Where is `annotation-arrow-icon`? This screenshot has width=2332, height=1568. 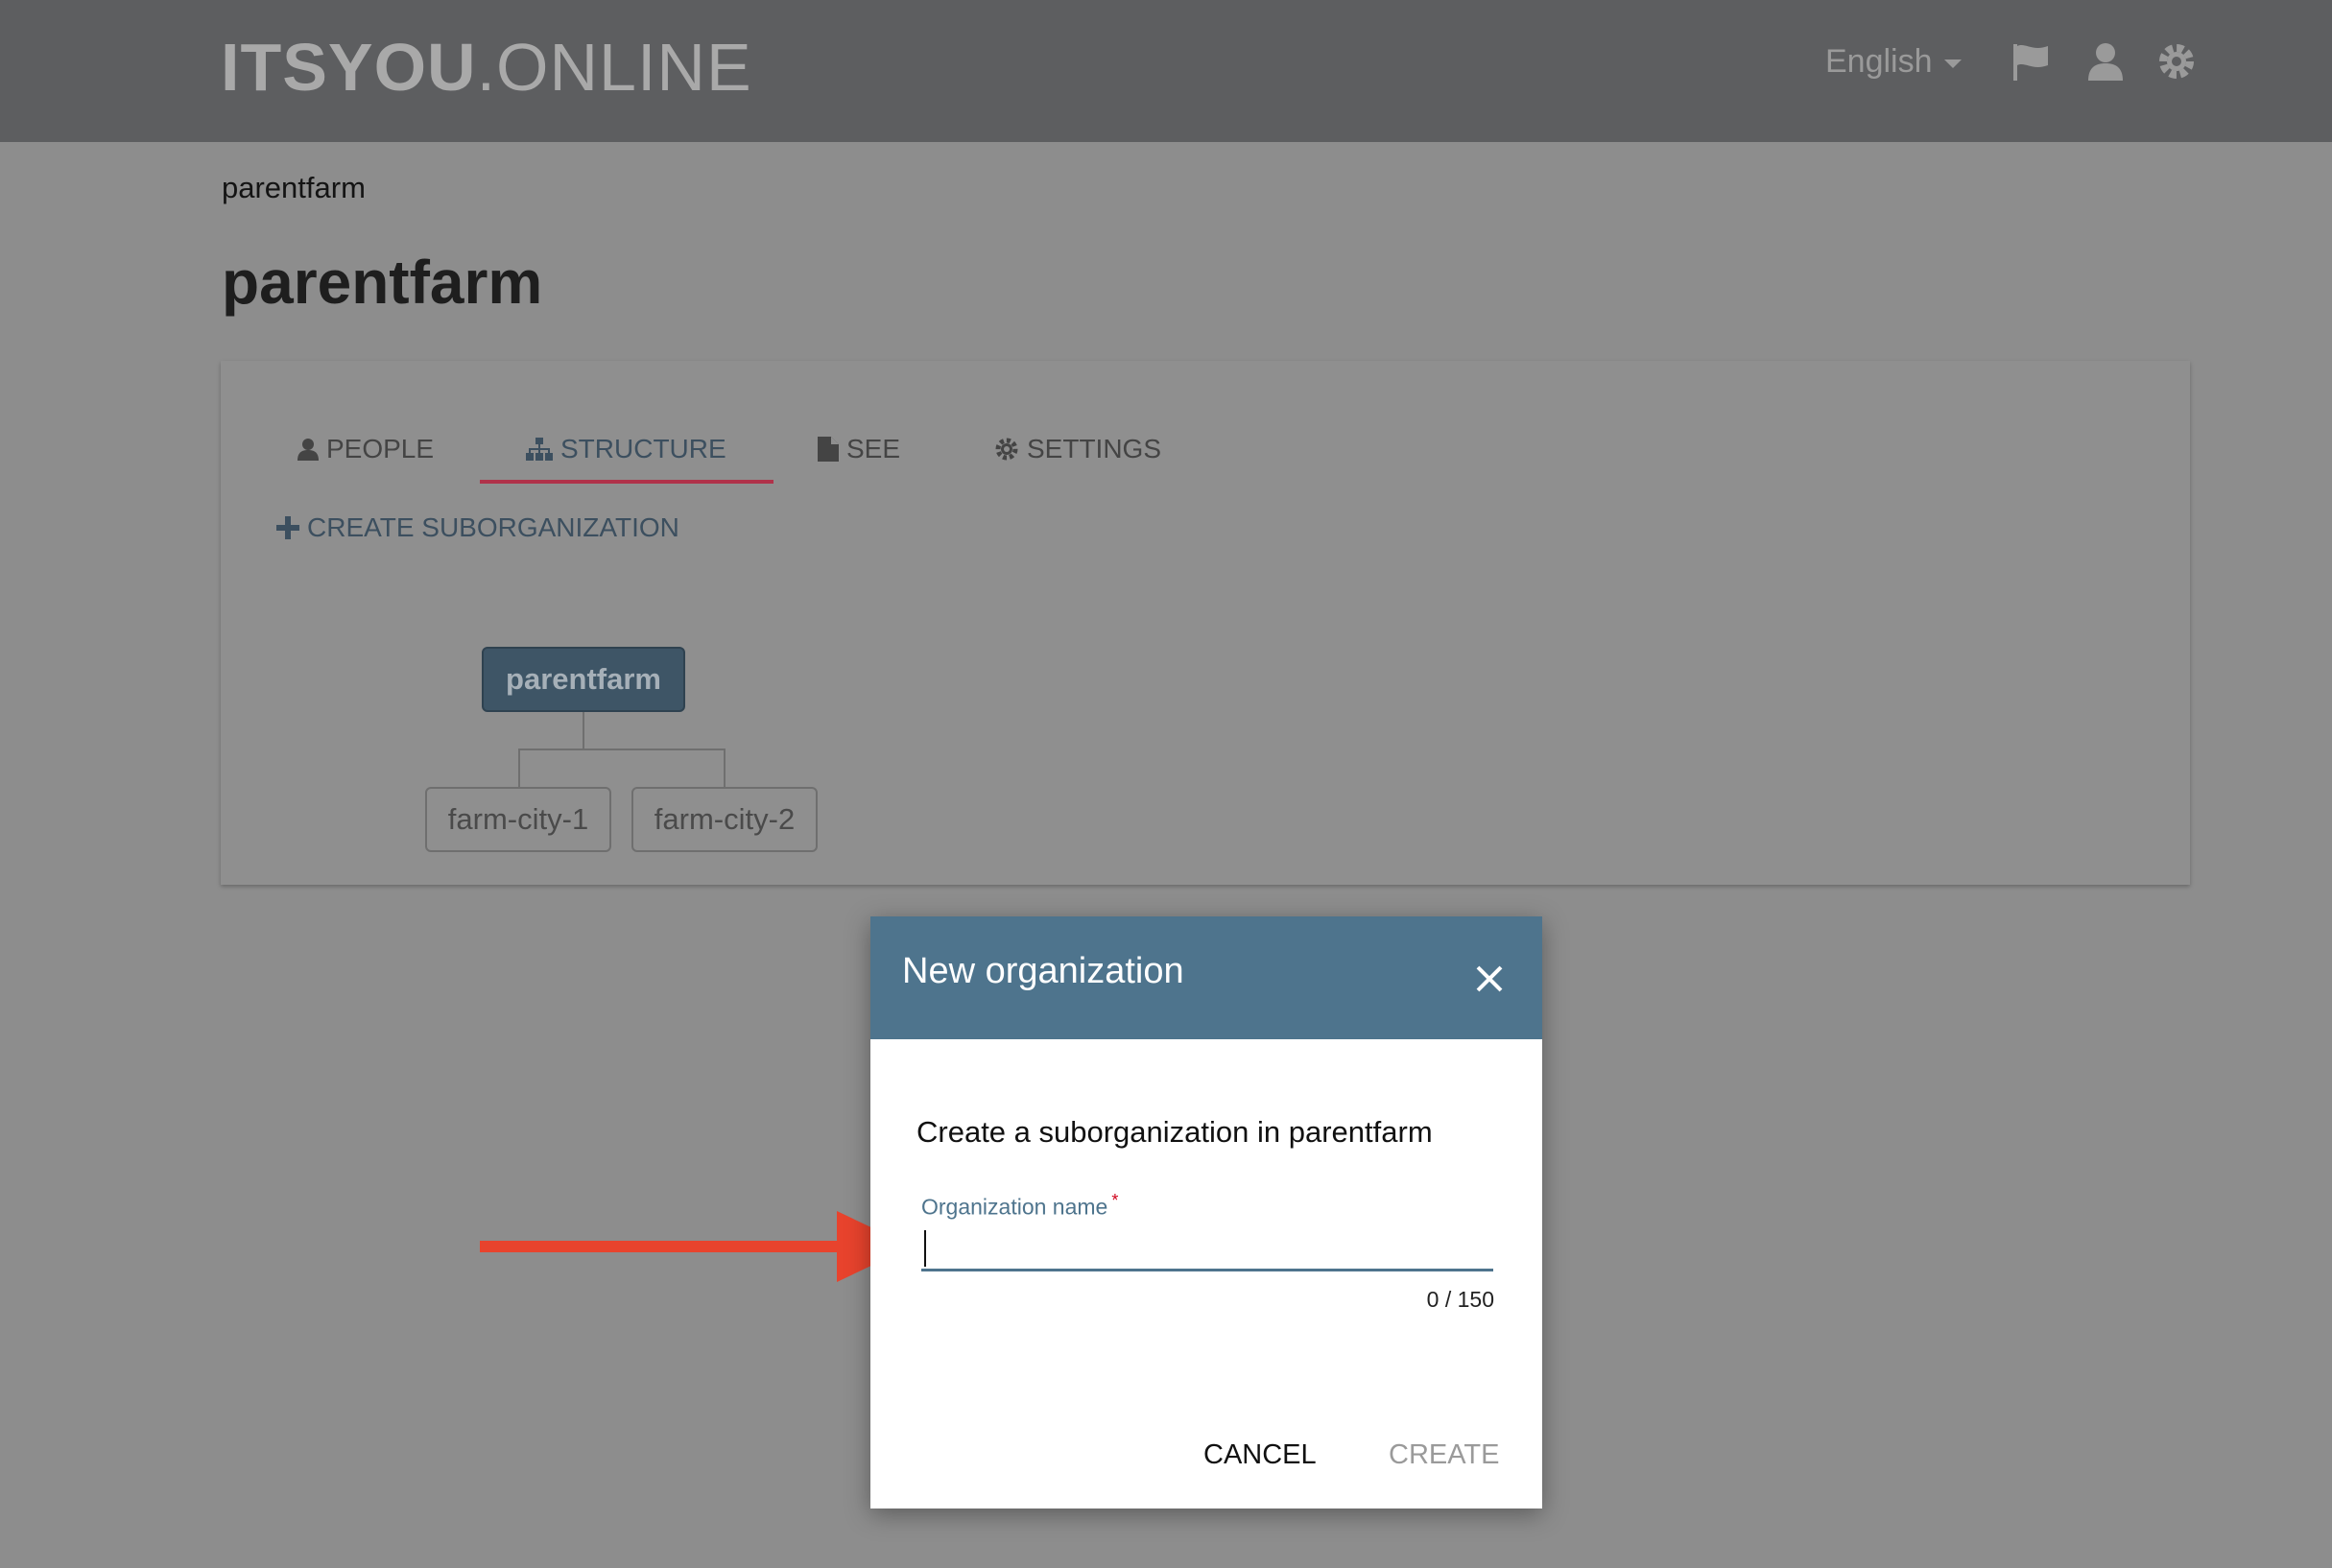 annotation-arrow-icon is located at coordinates (696, 1246).